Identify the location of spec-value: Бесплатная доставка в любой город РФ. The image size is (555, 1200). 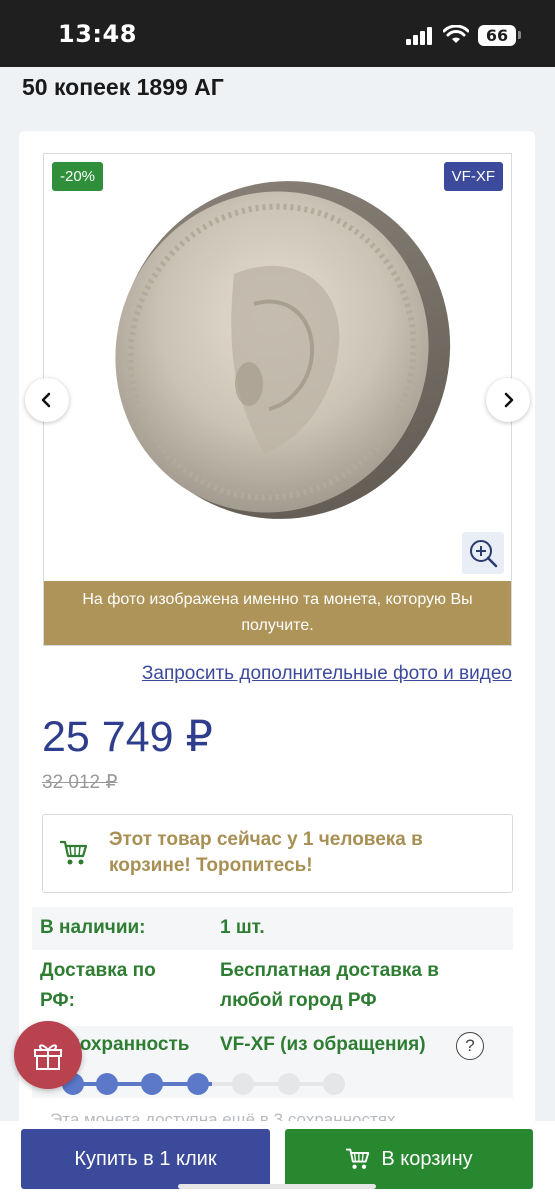
(329, 985).